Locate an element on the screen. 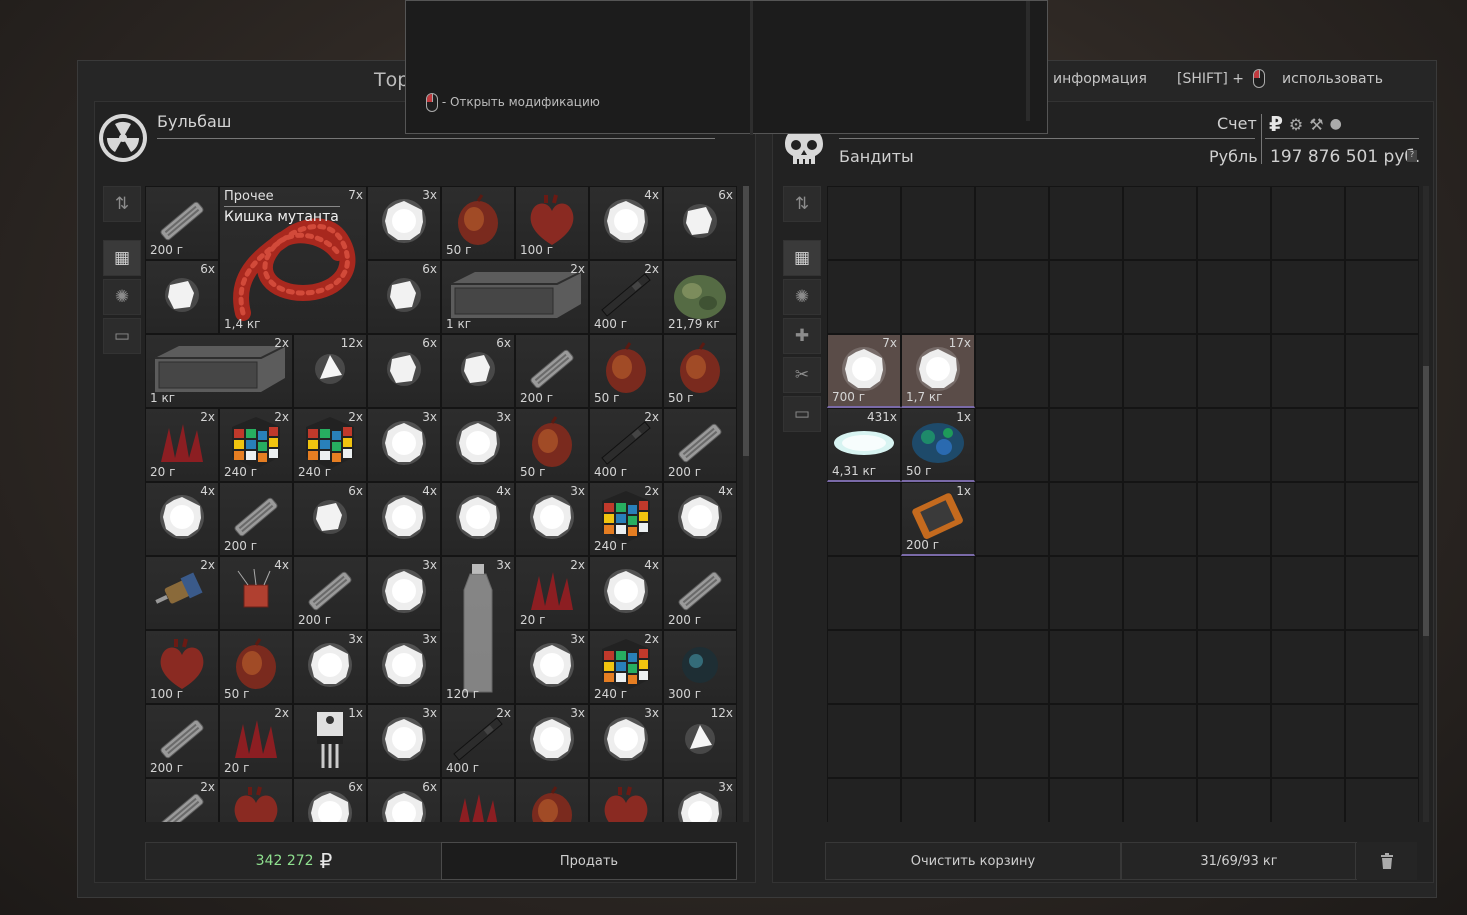 The image size is (1467, 915). clear-cart-button: Очистить корзину is located at coordinates (973, 861).